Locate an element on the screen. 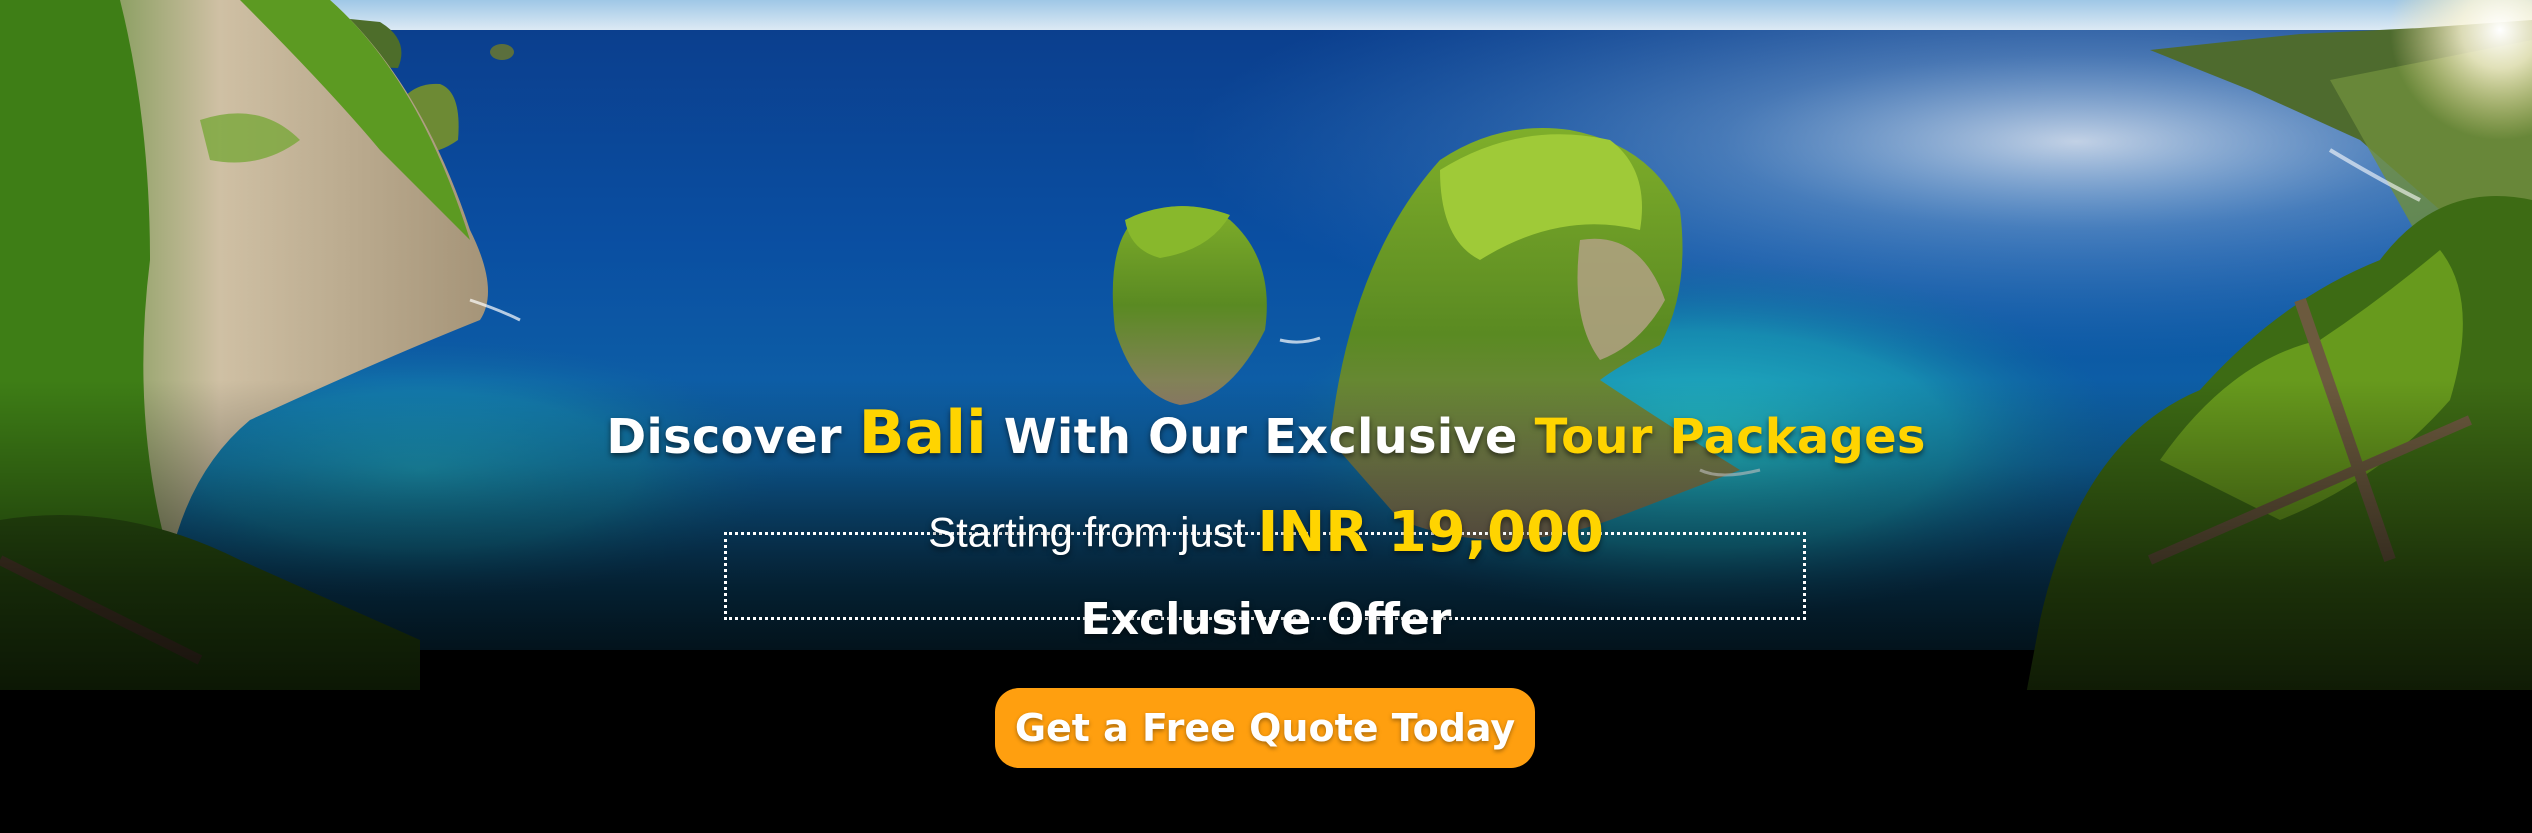 This screenshot has height=833, width=2532. price-text: Starting from just INR 19,000 is located at coordinates (1266, 532).